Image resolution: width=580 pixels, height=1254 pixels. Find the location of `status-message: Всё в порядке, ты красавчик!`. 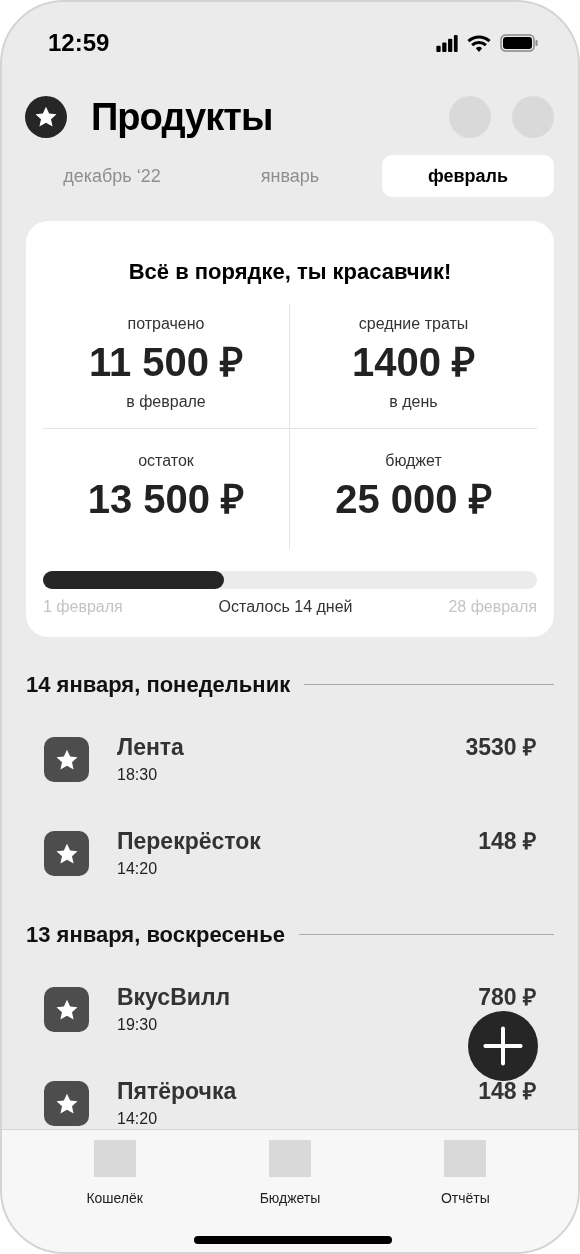

status-message: Всё в порядке, ты красавчик! is located at coordinates (290, 272).